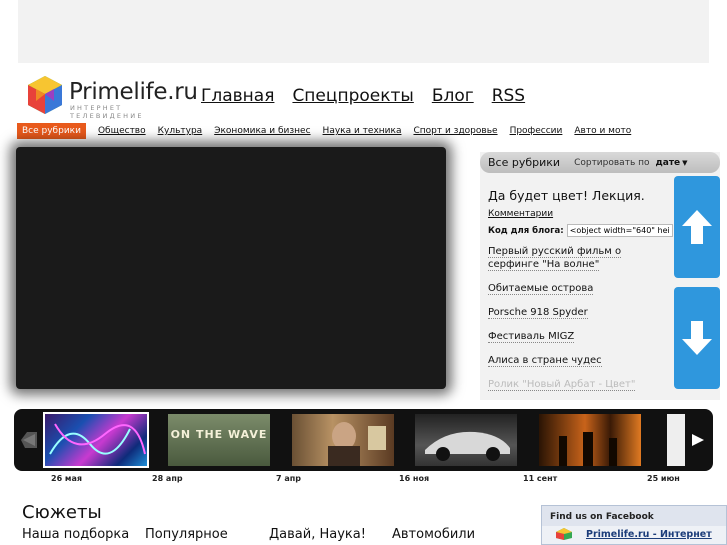  I want to click on ad-banner, so click(363, 31).